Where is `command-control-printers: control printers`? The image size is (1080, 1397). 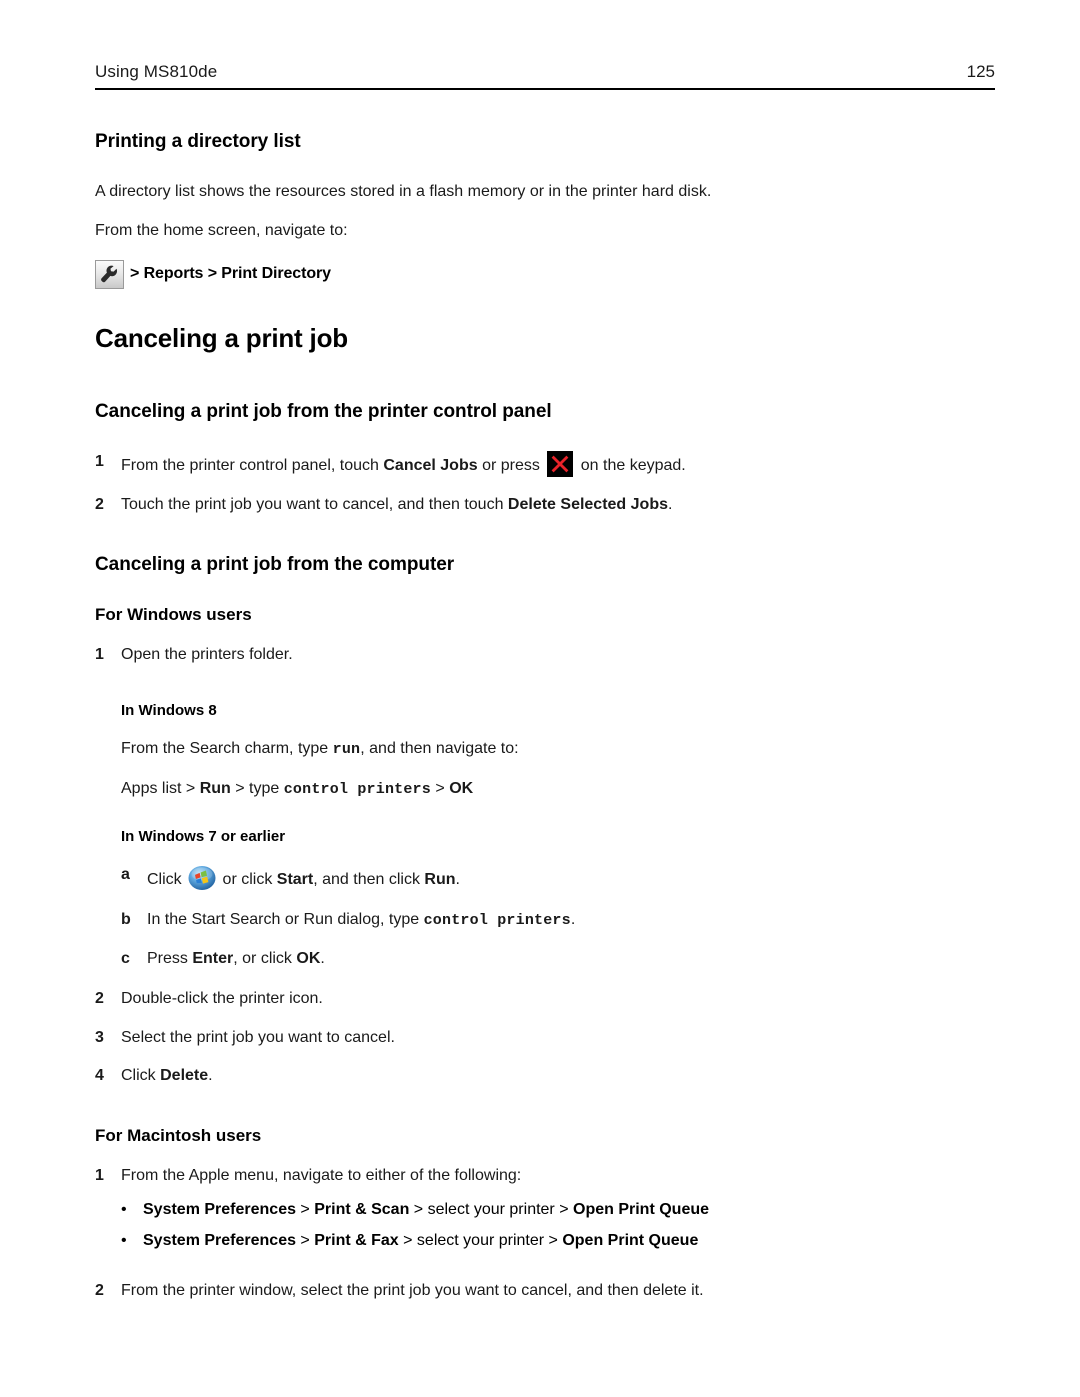
command-control-printers: control printers is located at coordinates (357, 790).